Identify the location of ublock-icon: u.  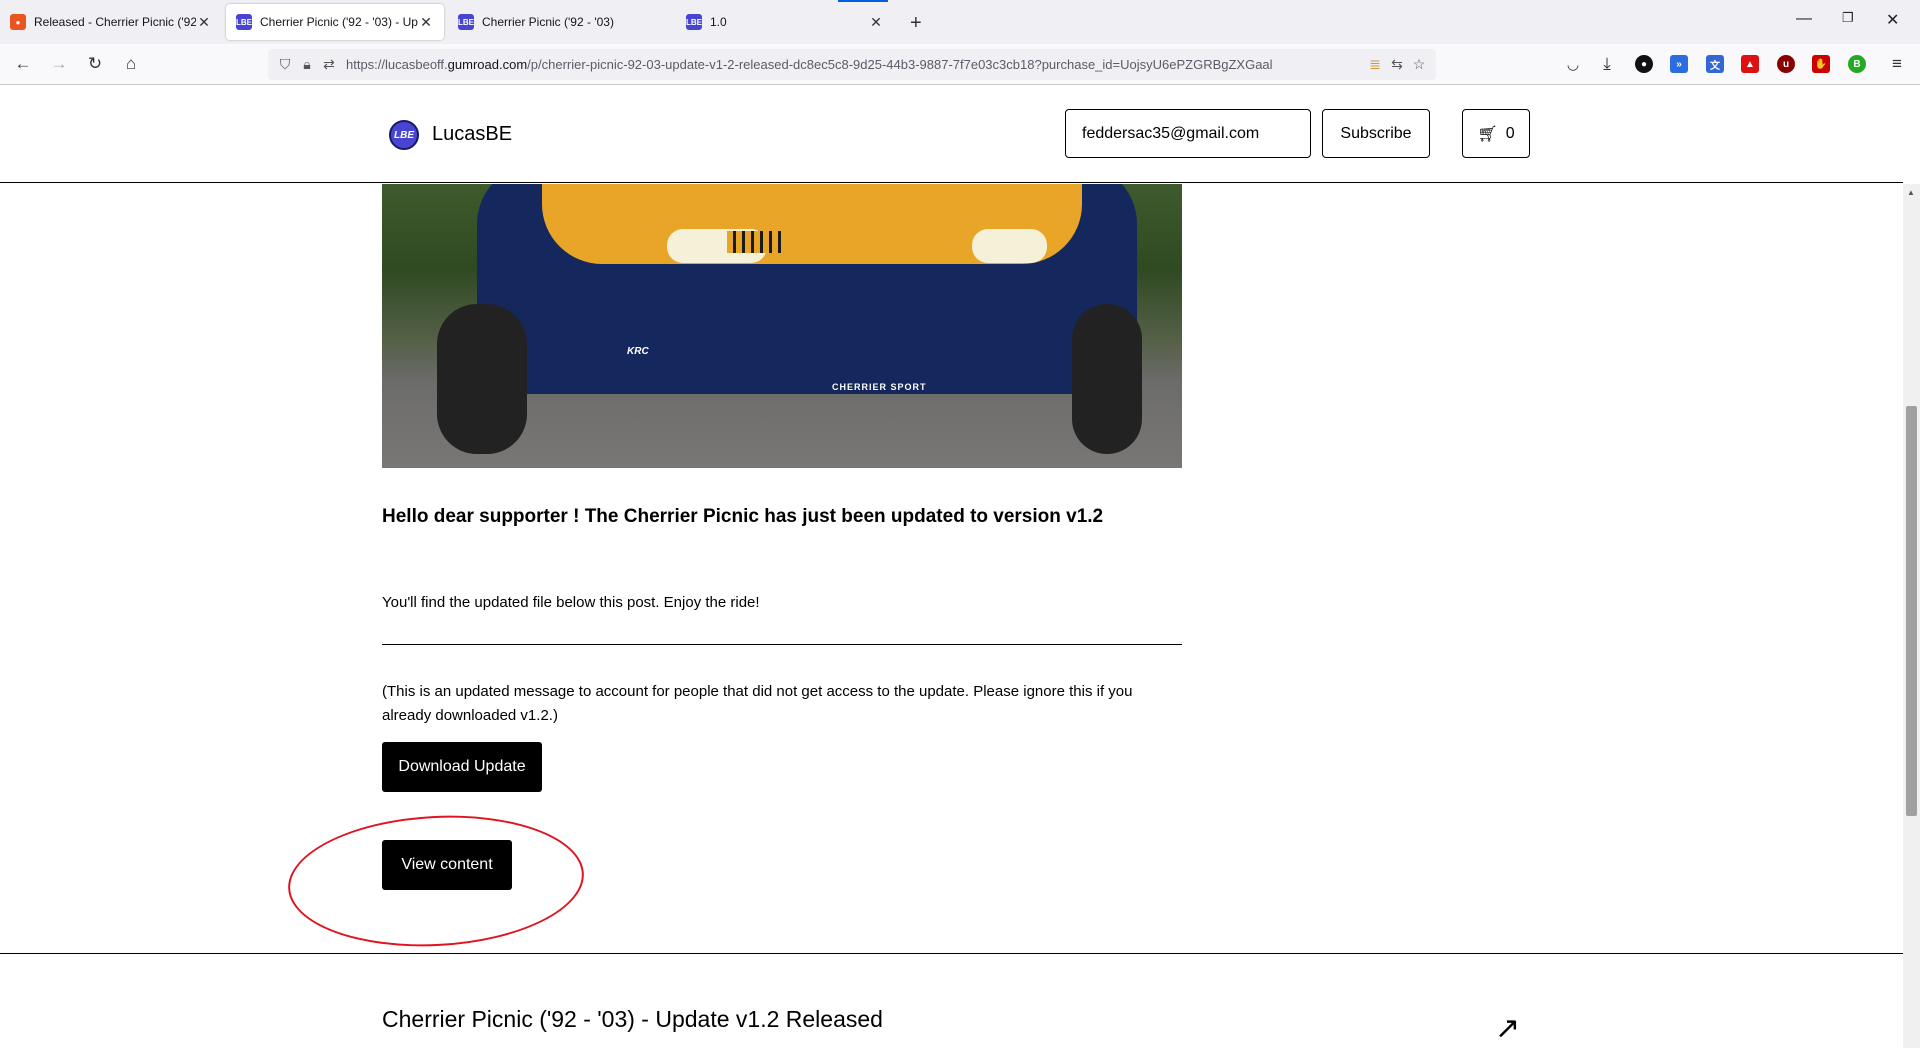
(1786, 64).